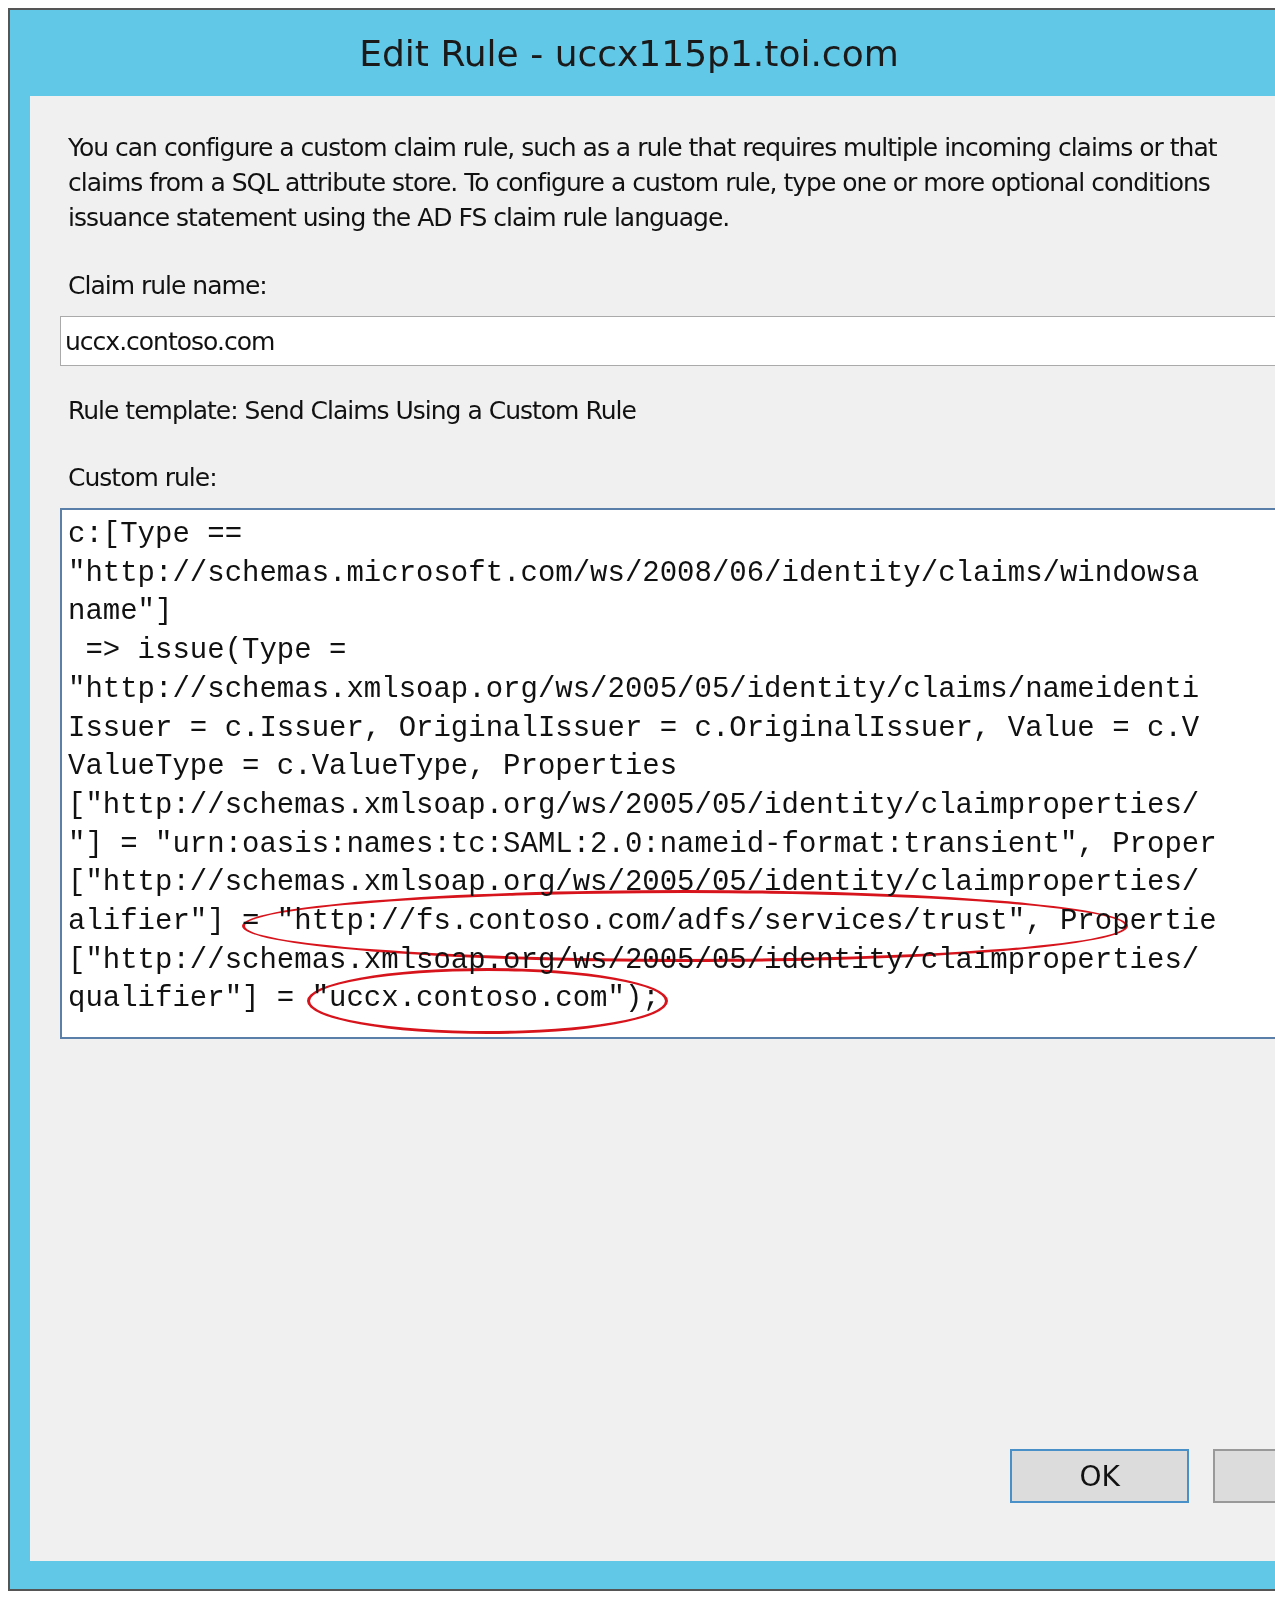 The image size is (1275, 1600). I want to click on field-label: Claim rule name:, so click(167, 285).